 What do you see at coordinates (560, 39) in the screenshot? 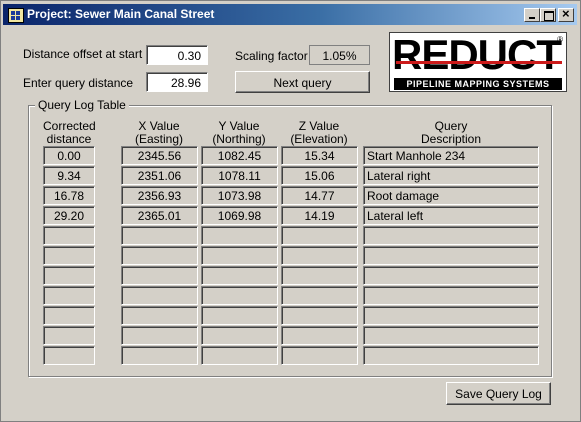
I see `logo-registered-mark: ®` at bounding box center [560, 39].